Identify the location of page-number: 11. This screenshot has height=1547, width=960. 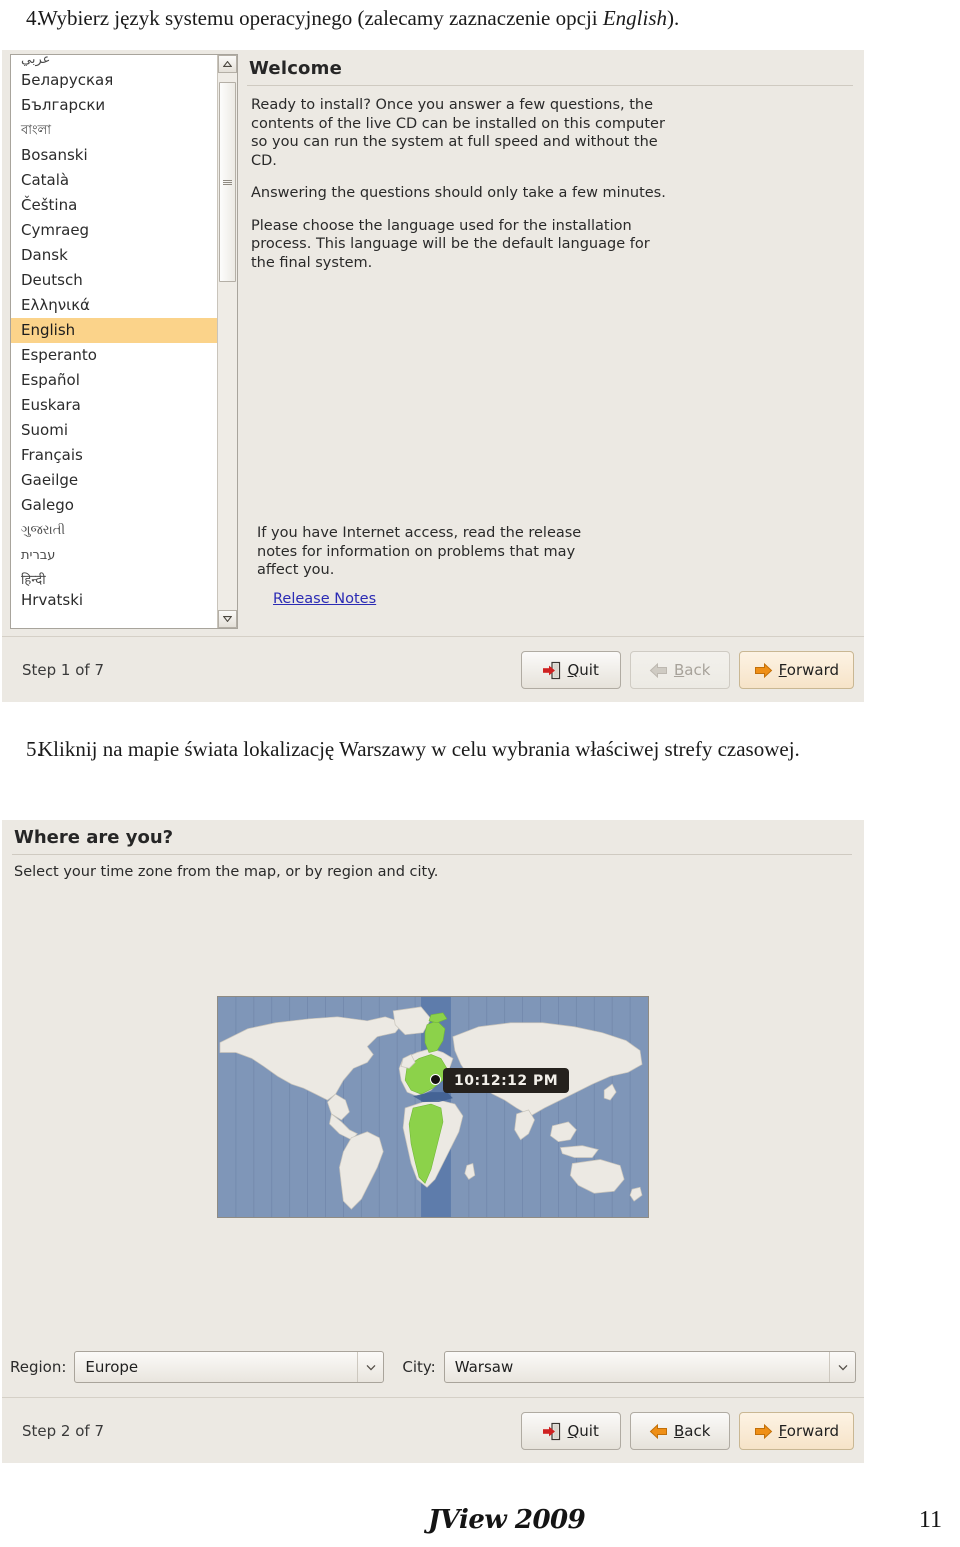
(930, 1519).